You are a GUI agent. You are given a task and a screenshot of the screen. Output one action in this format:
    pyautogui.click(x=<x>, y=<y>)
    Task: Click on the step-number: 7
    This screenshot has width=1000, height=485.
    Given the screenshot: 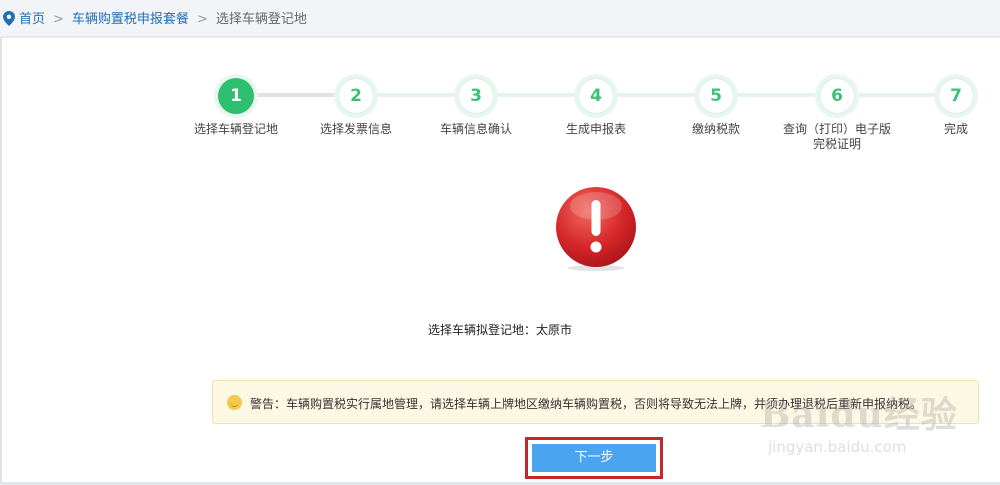 What is the action you would take?
    pyautogui.click(x=956, y=96)
    